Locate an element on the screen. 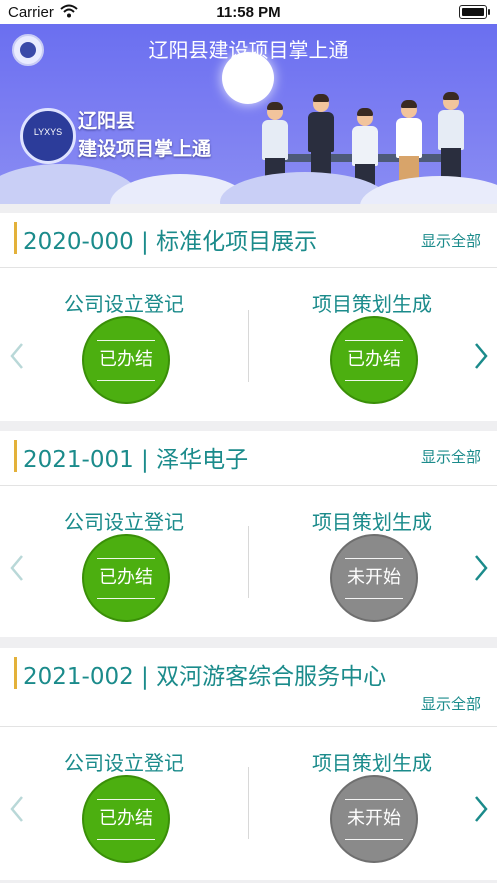 The image size is (497, 883). status-bar: Carrier 11:58 PM is located at coordinates (248, 12).